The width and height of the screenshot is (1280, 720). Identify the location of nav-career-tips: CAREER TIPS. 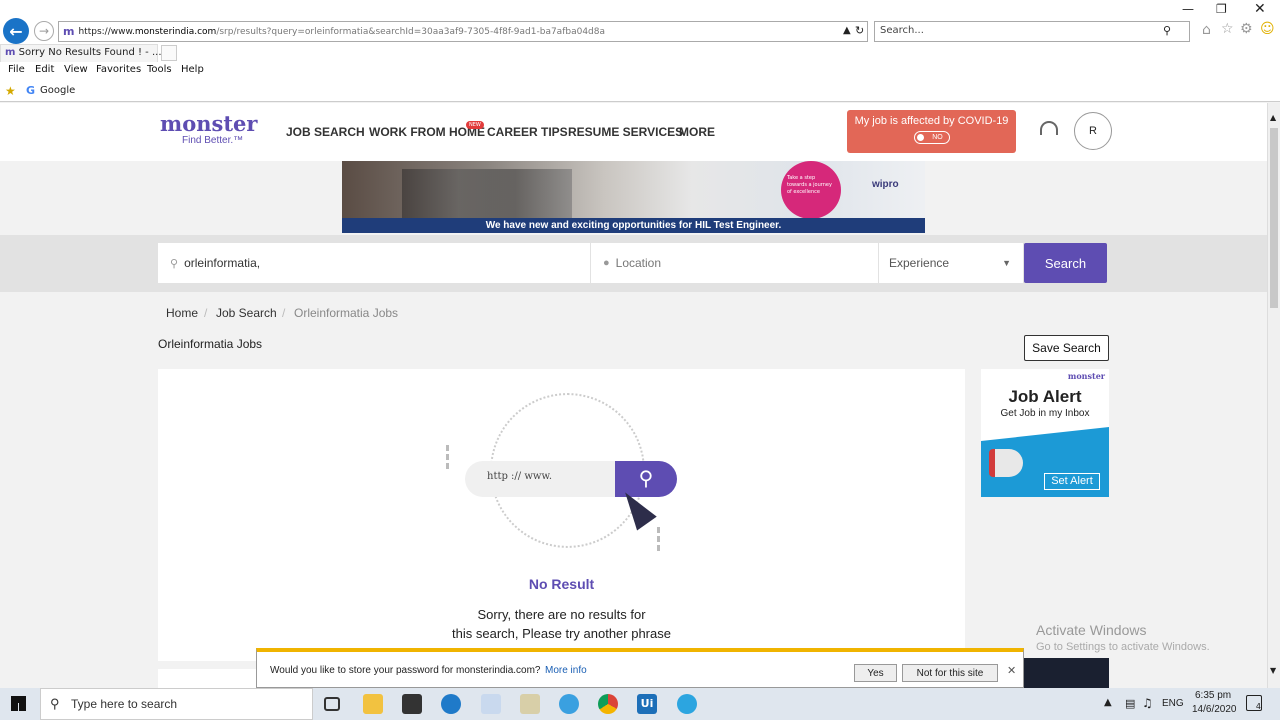
(527, 132).